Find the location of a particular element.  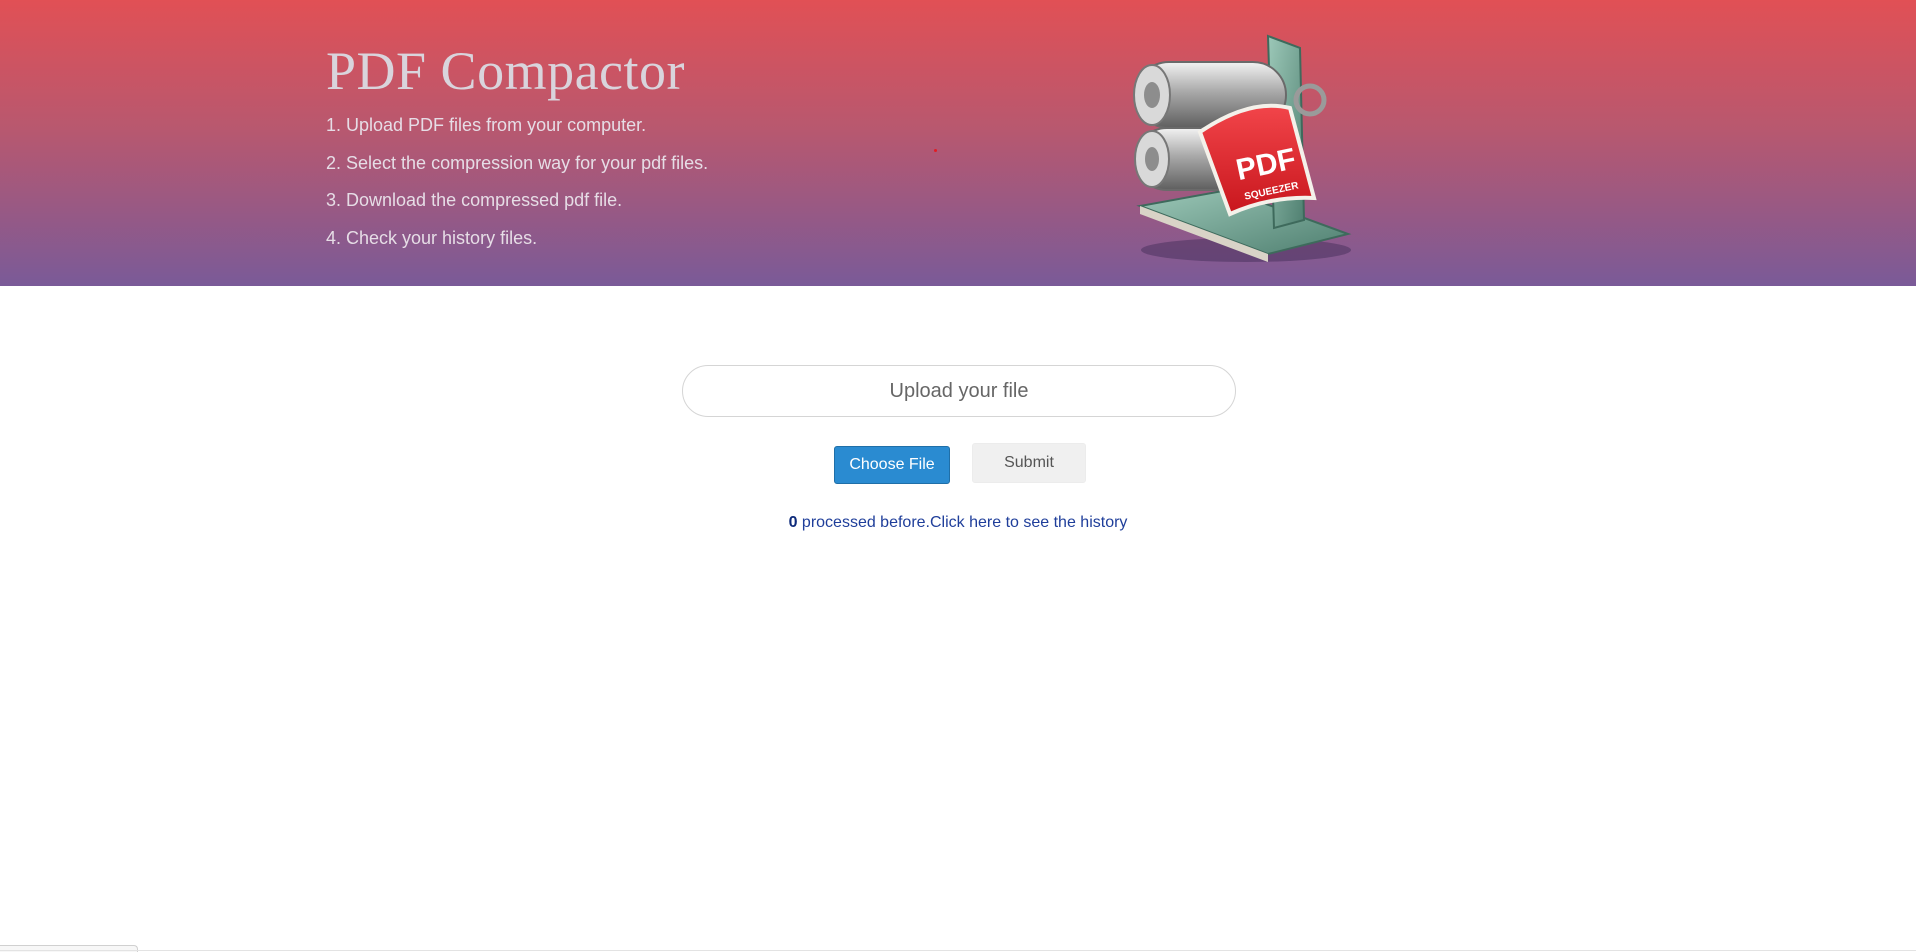

page-title: PDF Compactor is located at coordinates (506, 71).